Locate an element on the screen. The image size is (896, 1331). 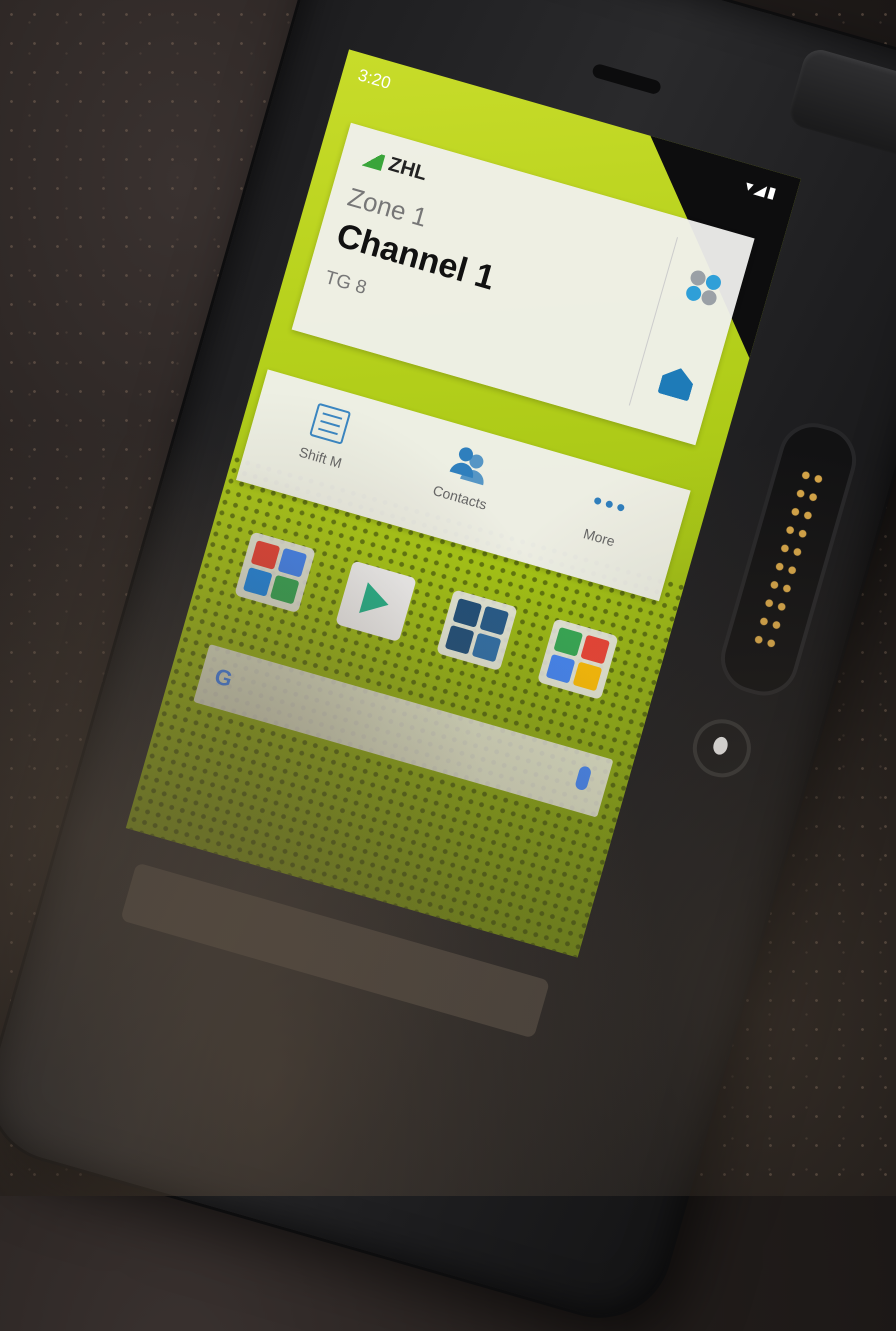
status-time: 3:20 is located at coordinates (374, 79).